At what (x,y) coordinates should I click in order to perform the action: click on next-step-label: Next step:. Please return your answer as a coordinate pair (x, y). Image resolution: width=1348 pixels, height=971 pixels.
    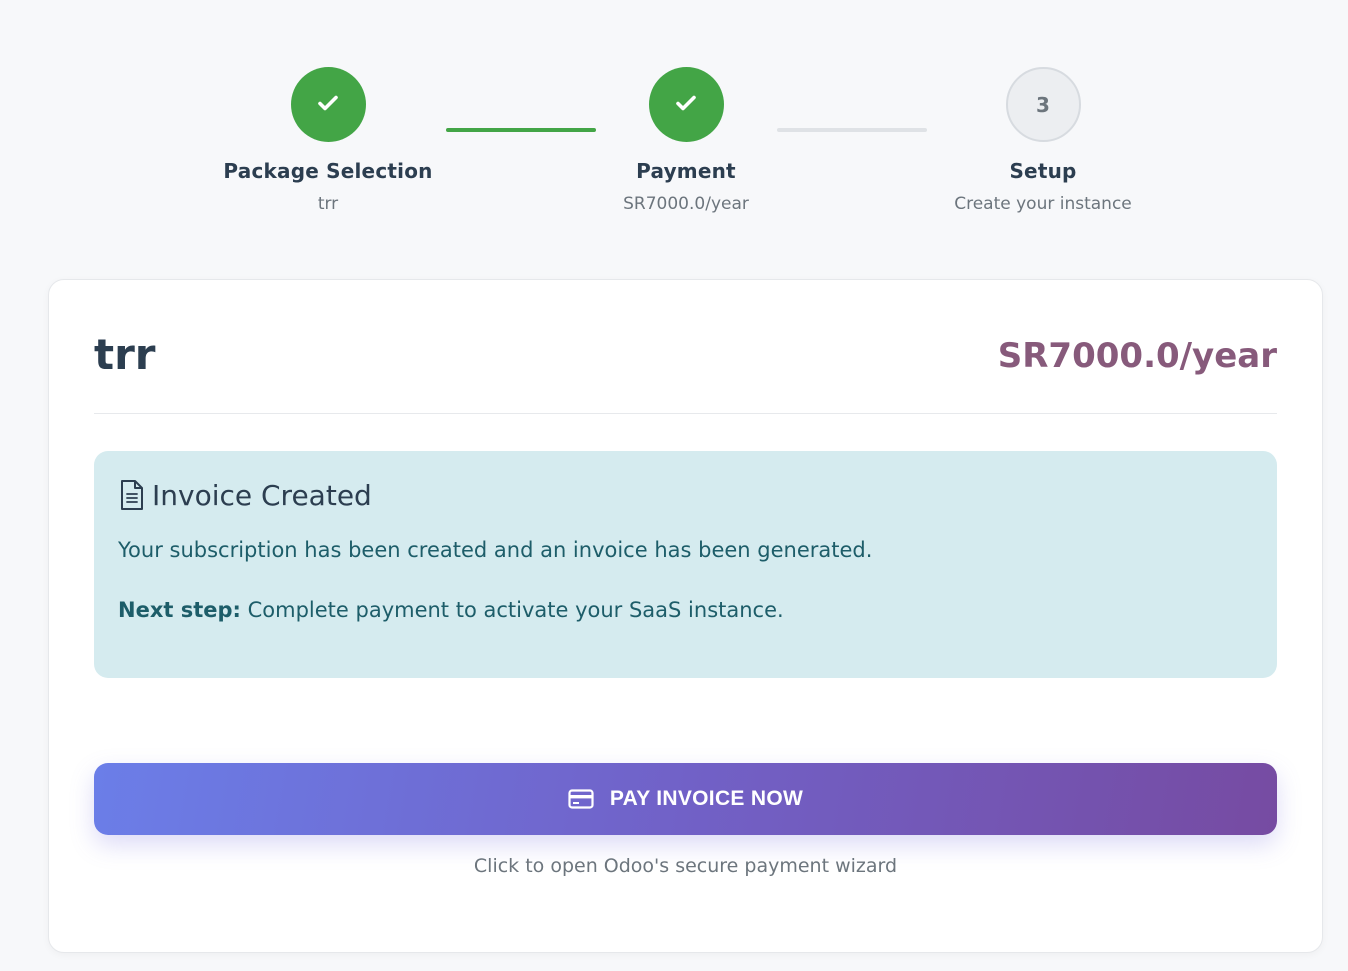
    Looking at the image, I should click on (179, 610).